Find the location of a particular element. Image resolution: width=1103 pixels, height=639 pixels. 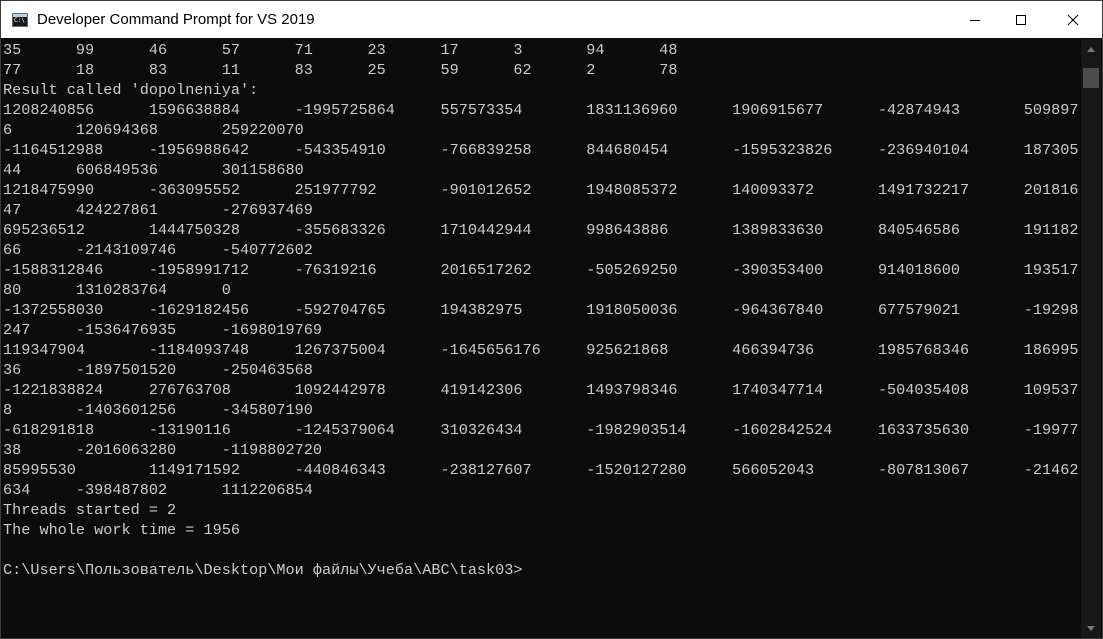

maximize-button is located at coordinates (1021, 19).